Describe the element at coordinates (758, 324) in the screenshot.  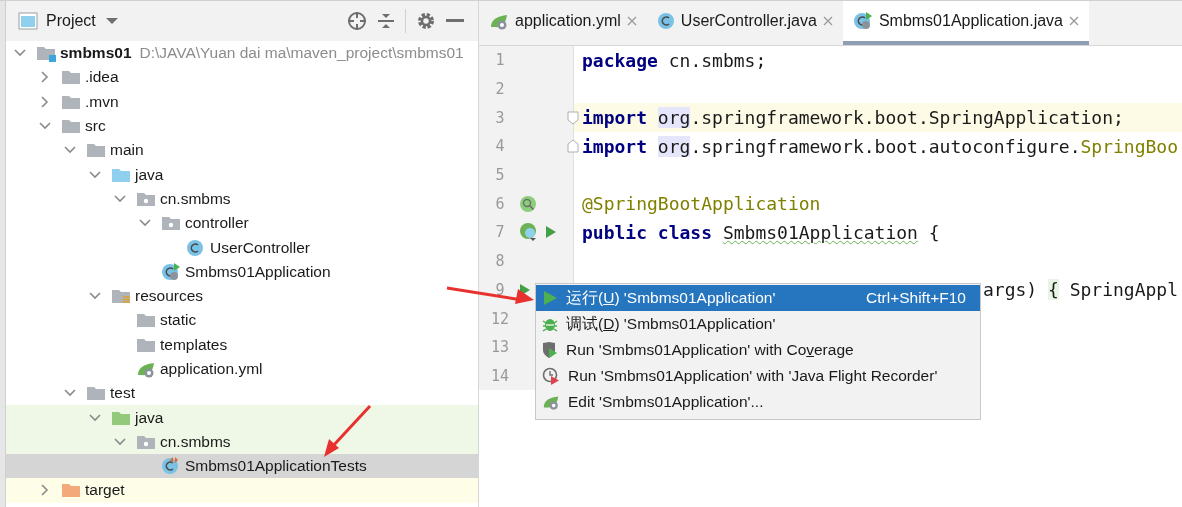
I see `menu-item: 调试(D) 'Smbms01Application'` at that location.